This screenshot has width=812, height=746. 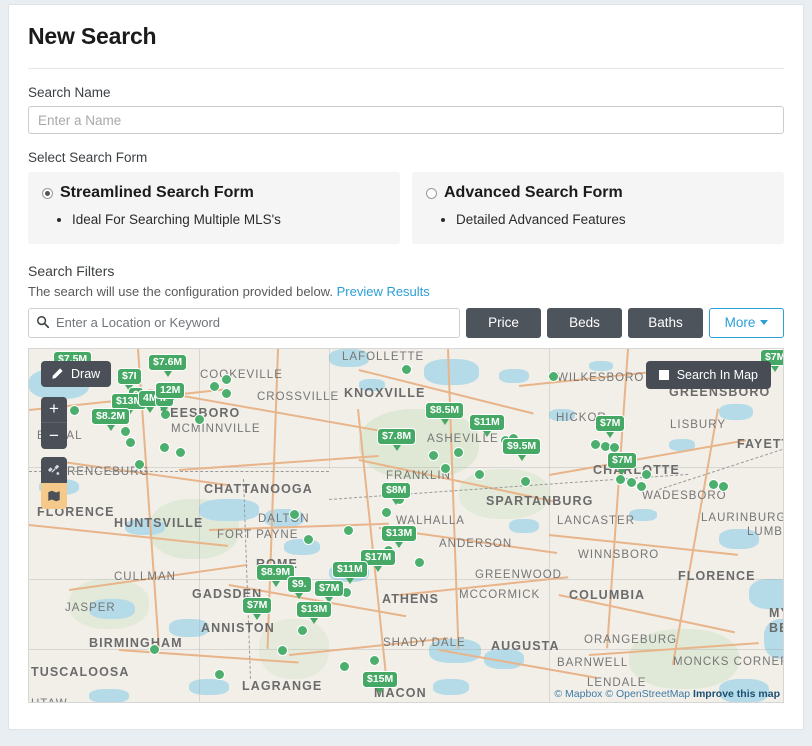 What do you see at coordinates (522, 449) in the screenshot?
I see `map-price-marker: $9.5M` at bounding box center [522, 449].